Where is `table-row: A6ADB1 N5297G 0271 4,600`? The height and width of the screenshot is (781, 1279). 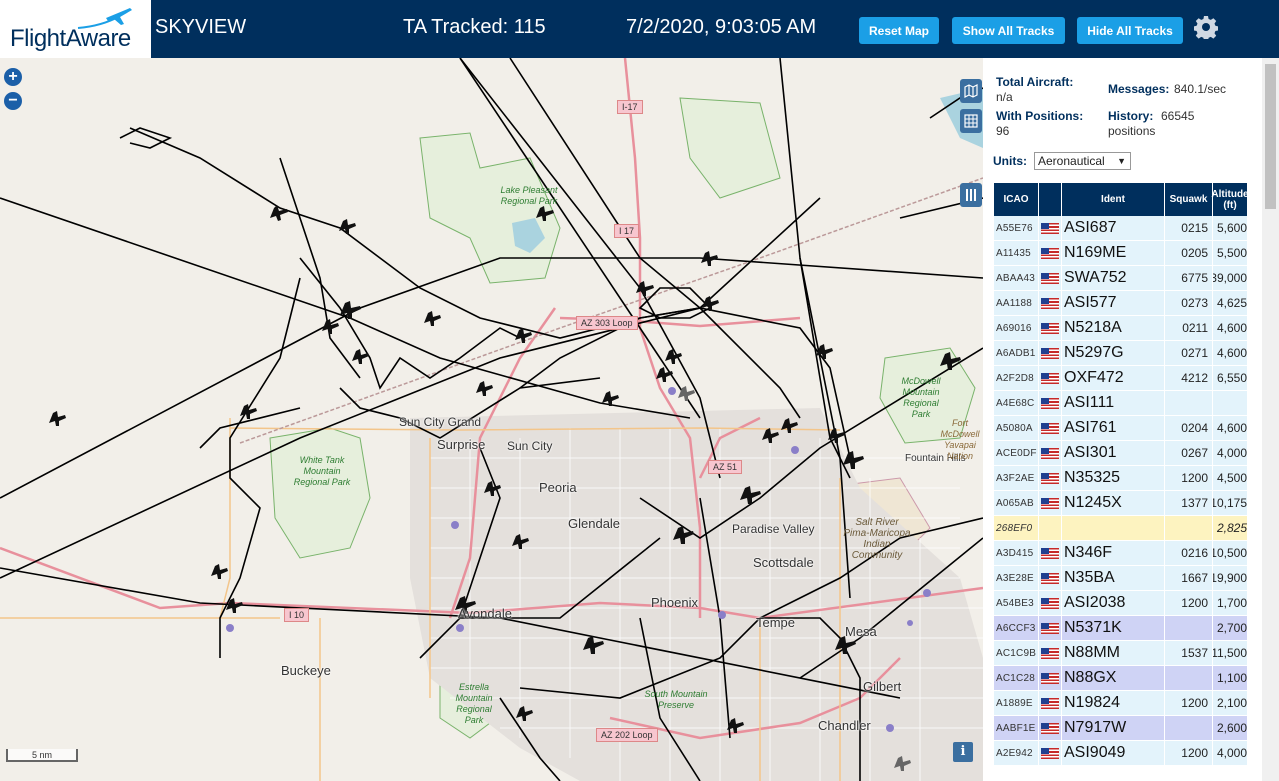
table-row: A6ADB1 N5297G 0271 4,600 is located at coordinates (1120, 353).